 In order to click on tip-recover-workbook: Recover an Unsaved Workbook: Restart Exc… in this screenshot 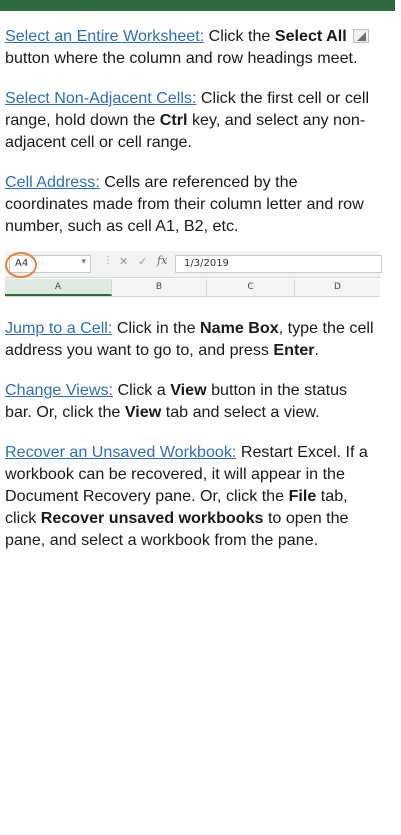, I will do `click(186, 496)`.